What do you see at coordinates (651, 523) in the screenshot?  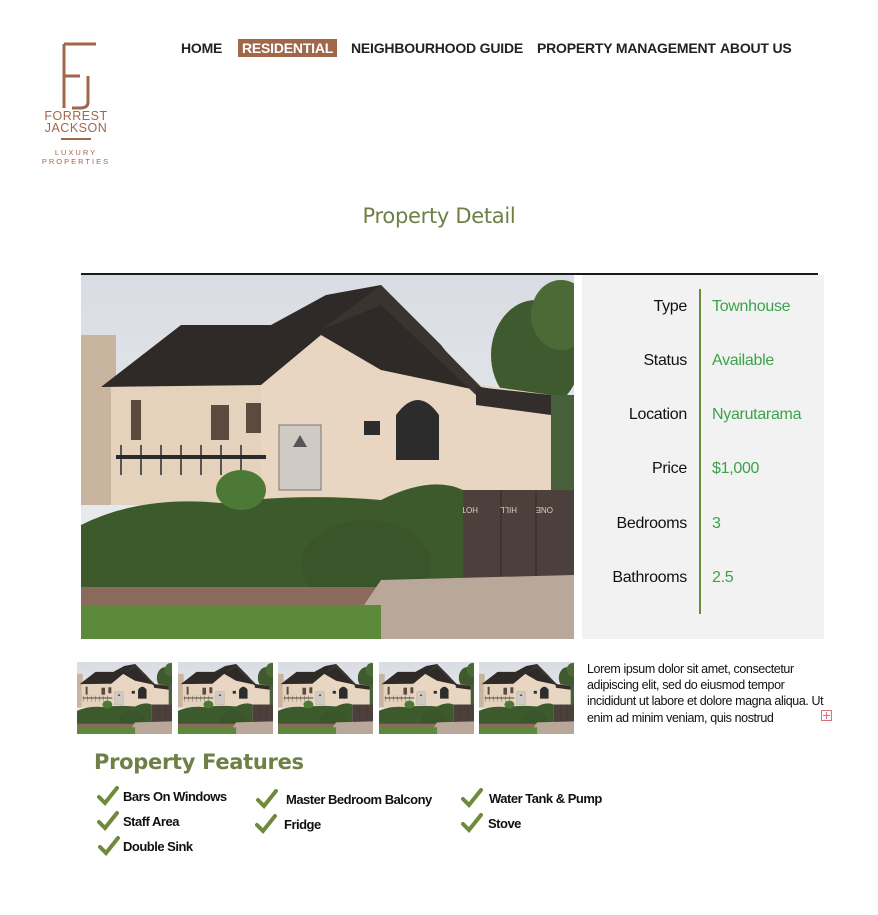 I see `detail-label: Bedrooms` at bounding box center [651, 523].